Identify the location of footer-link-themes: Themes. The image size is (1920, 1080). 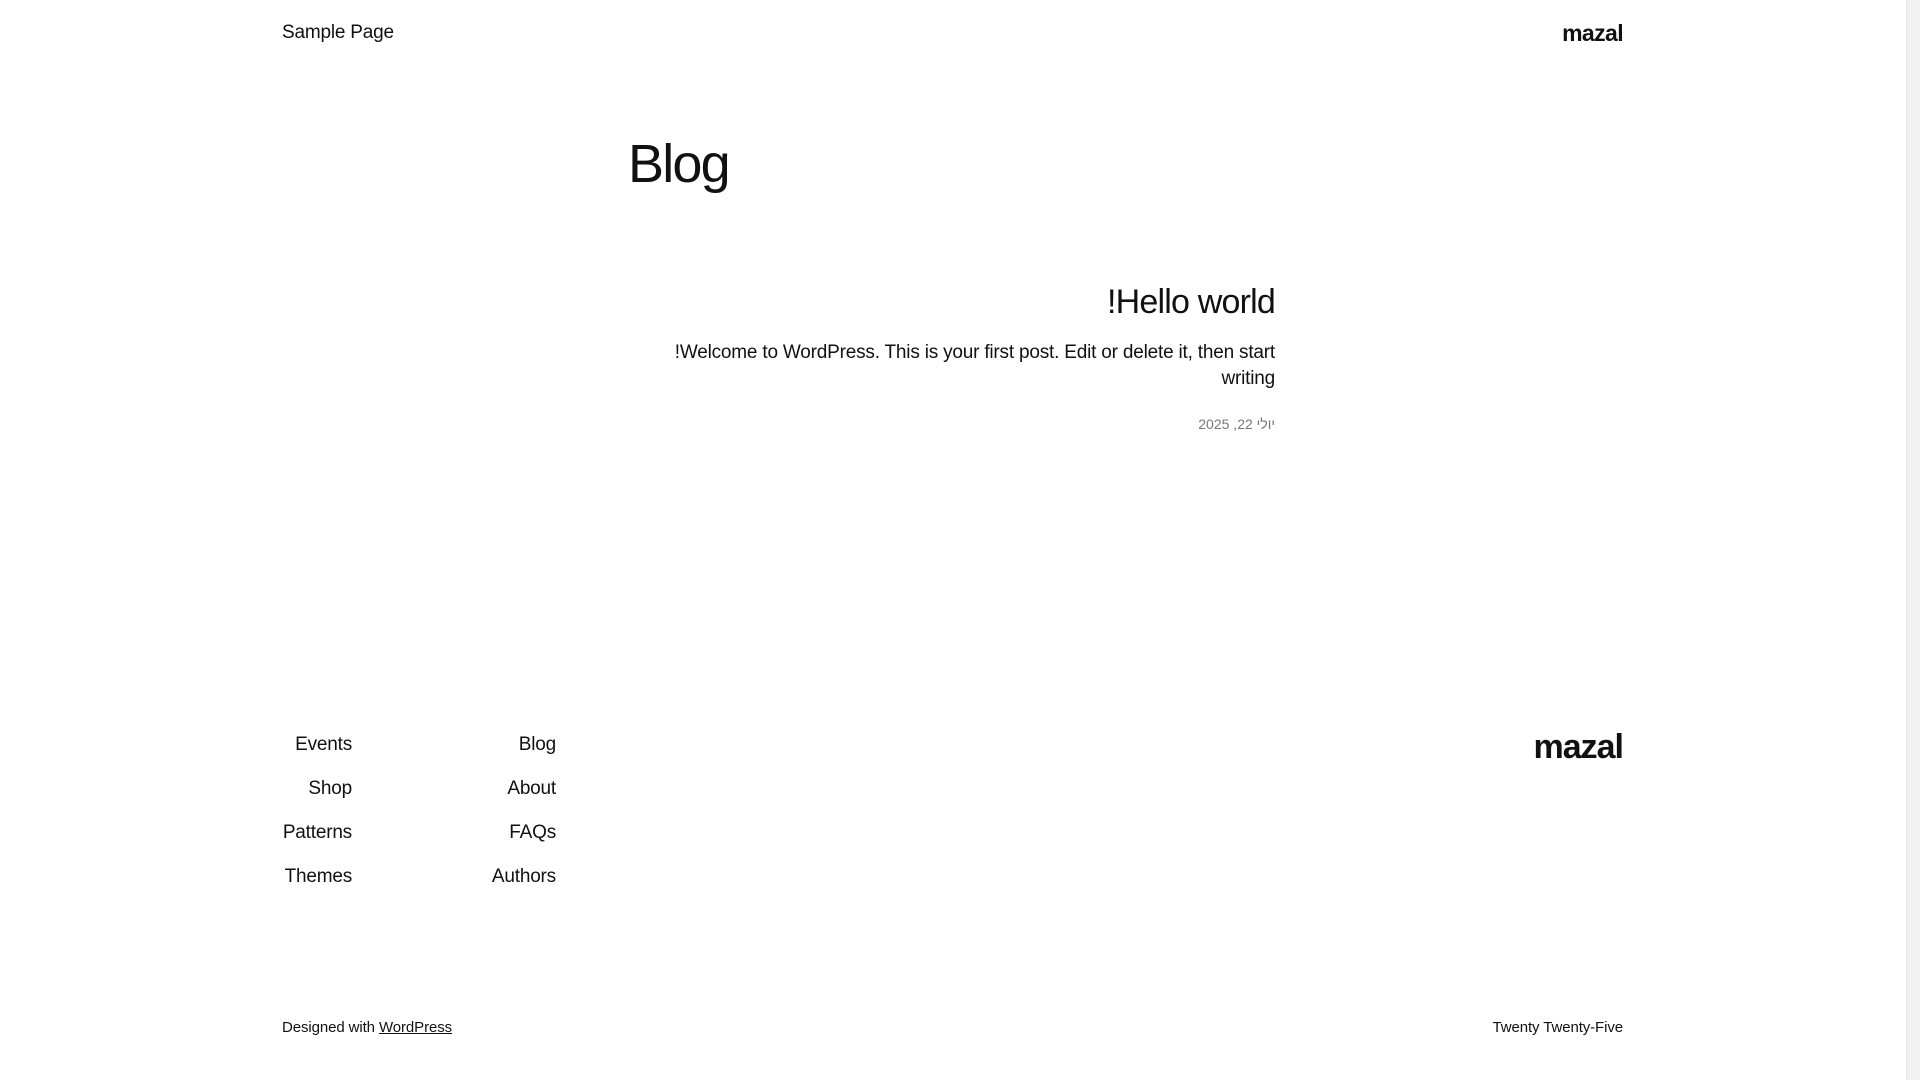
(302, 877).